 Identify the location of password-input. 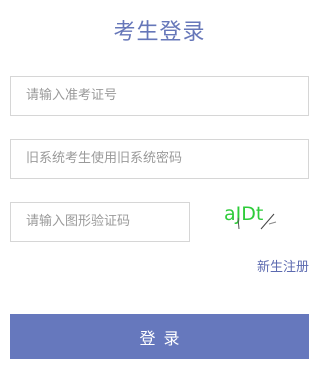
(159, 159).